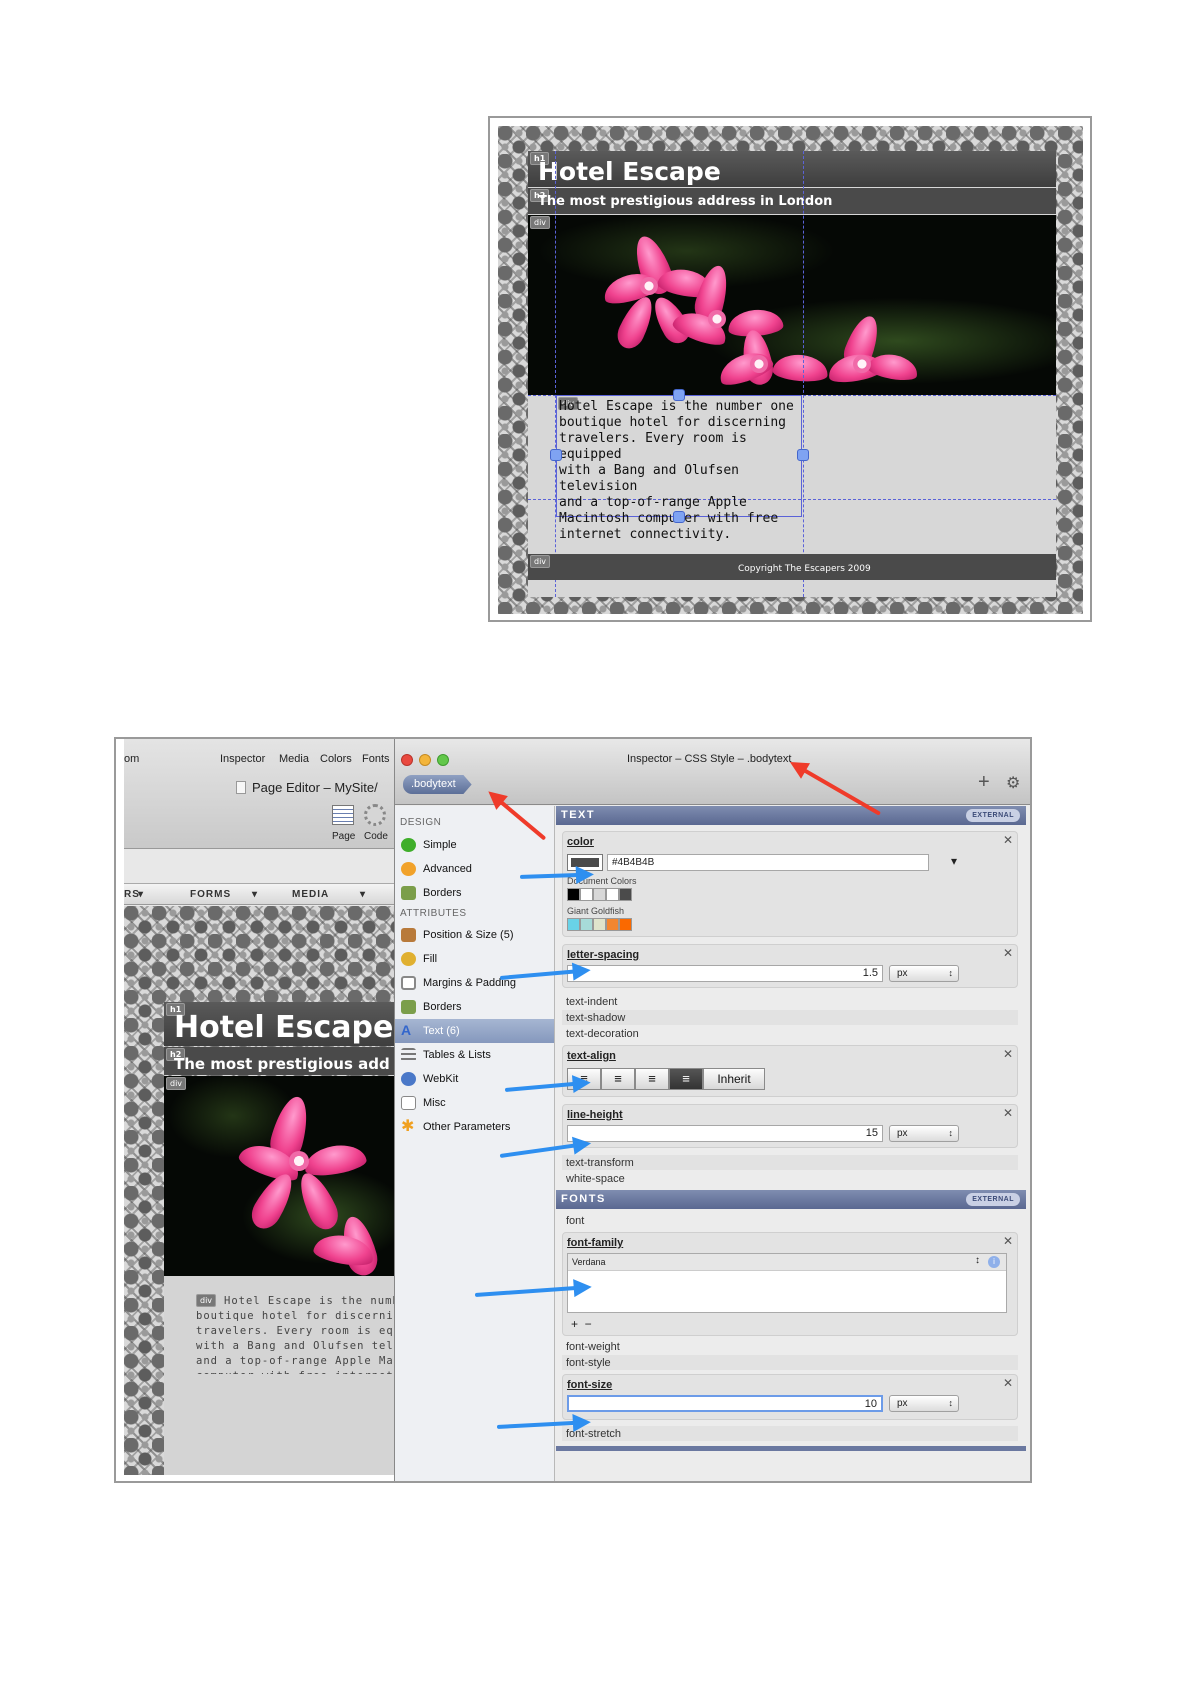 The height and width of the screenshot is (1684, 1190). What do you see at coordinates (210, 894) in the screenshot?
I see `tab-forms: FORMS` at bounding box center [210, 894].